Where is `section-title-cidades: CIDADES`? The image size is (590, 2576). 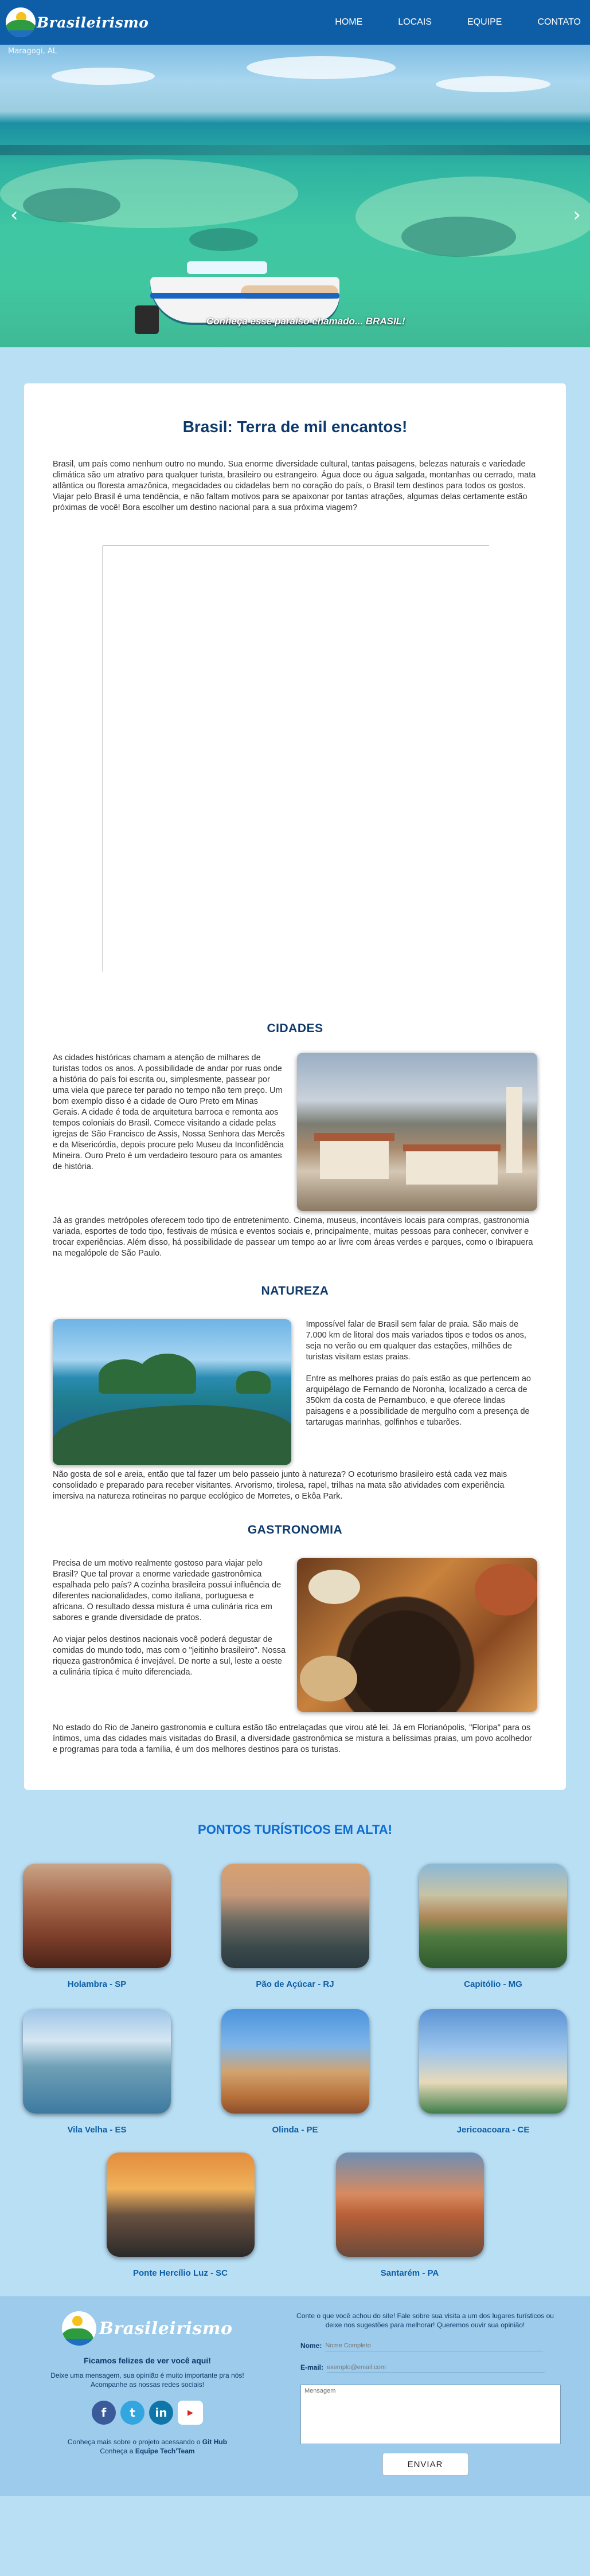 section-title-cidades: CIDADES is located at coordinates (295, 1028).